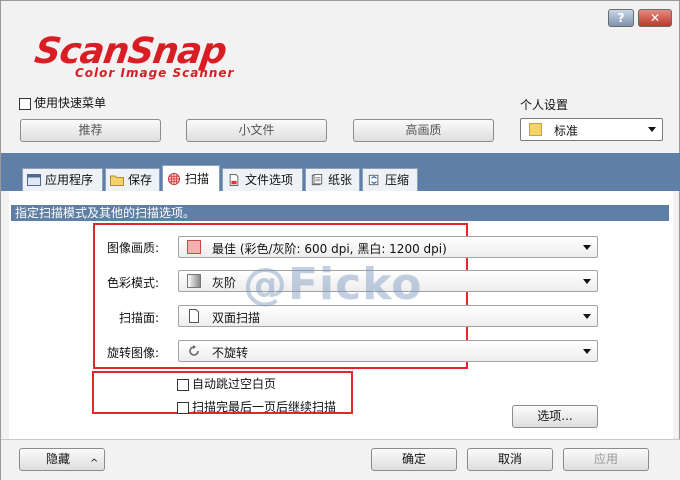 Image resolution: width=680 pixels, height=480 pixels. I want to click on duplex-page-icon, so click(194, 316).